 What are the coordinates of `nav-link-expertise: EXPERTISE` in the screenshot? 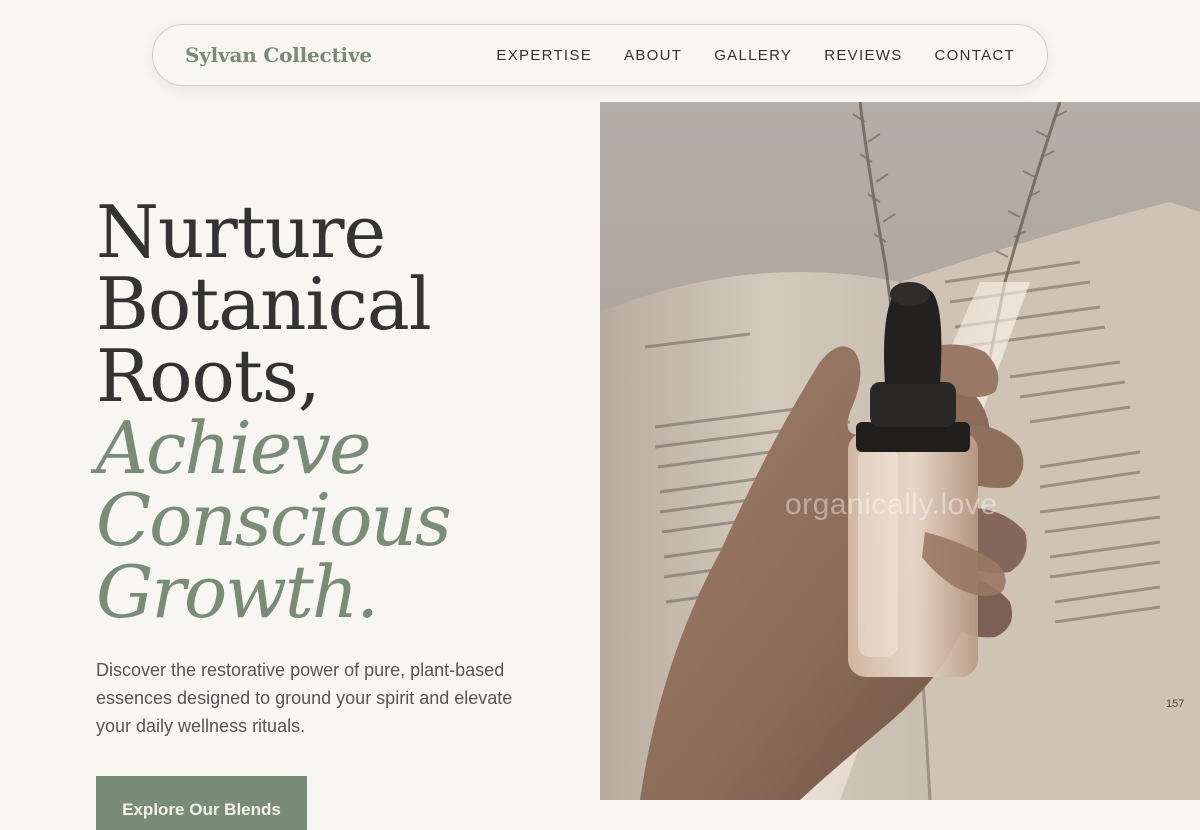 It's located at (544, 55).